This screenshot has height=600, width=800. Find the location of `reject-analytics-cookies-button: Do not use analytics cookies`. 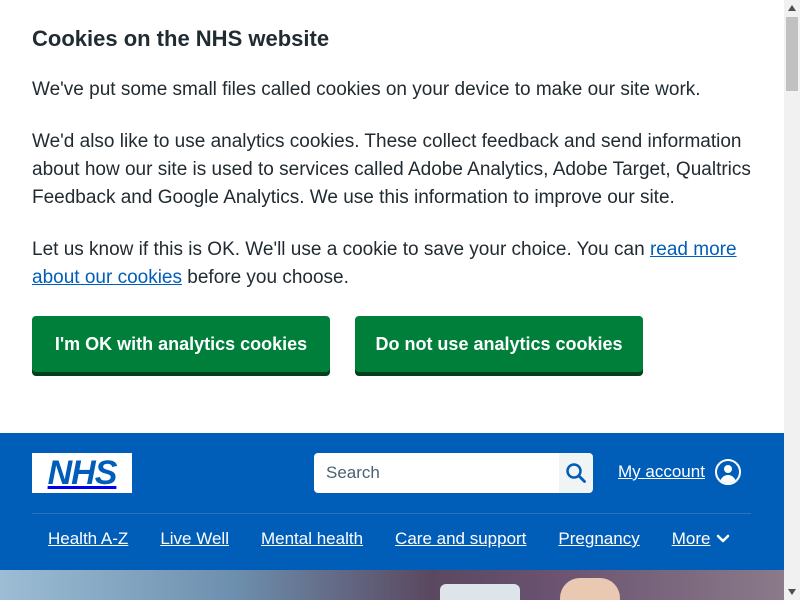

reject-analytics-cookies-button: Do not use analytics cookies is located at coordinates (499, 344).